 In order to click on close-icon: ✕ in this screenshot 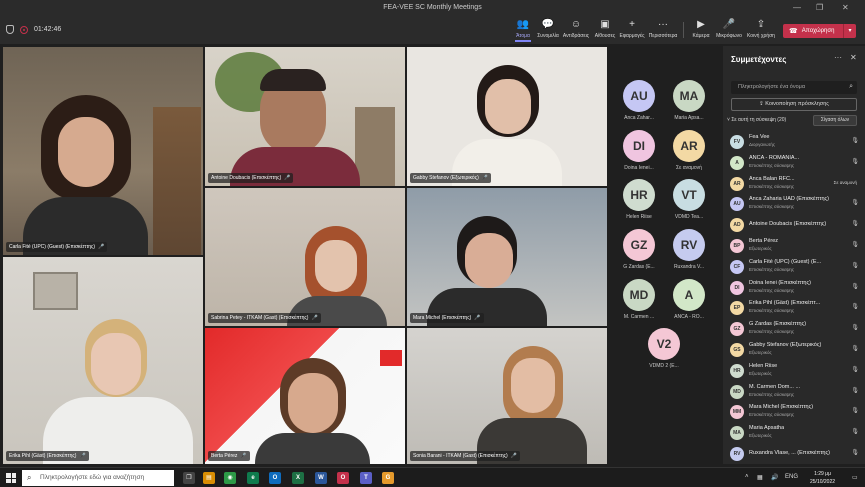, I will do `click(853, 57)`.